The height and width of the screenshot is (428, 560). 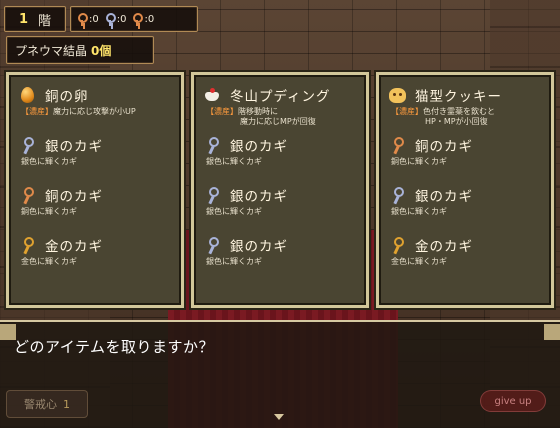 What do you see at coordinates (459, 111) in the screenshot?
I see `item-desc: 色付き霊薬を飲むと` at bounding box center [459, 111].